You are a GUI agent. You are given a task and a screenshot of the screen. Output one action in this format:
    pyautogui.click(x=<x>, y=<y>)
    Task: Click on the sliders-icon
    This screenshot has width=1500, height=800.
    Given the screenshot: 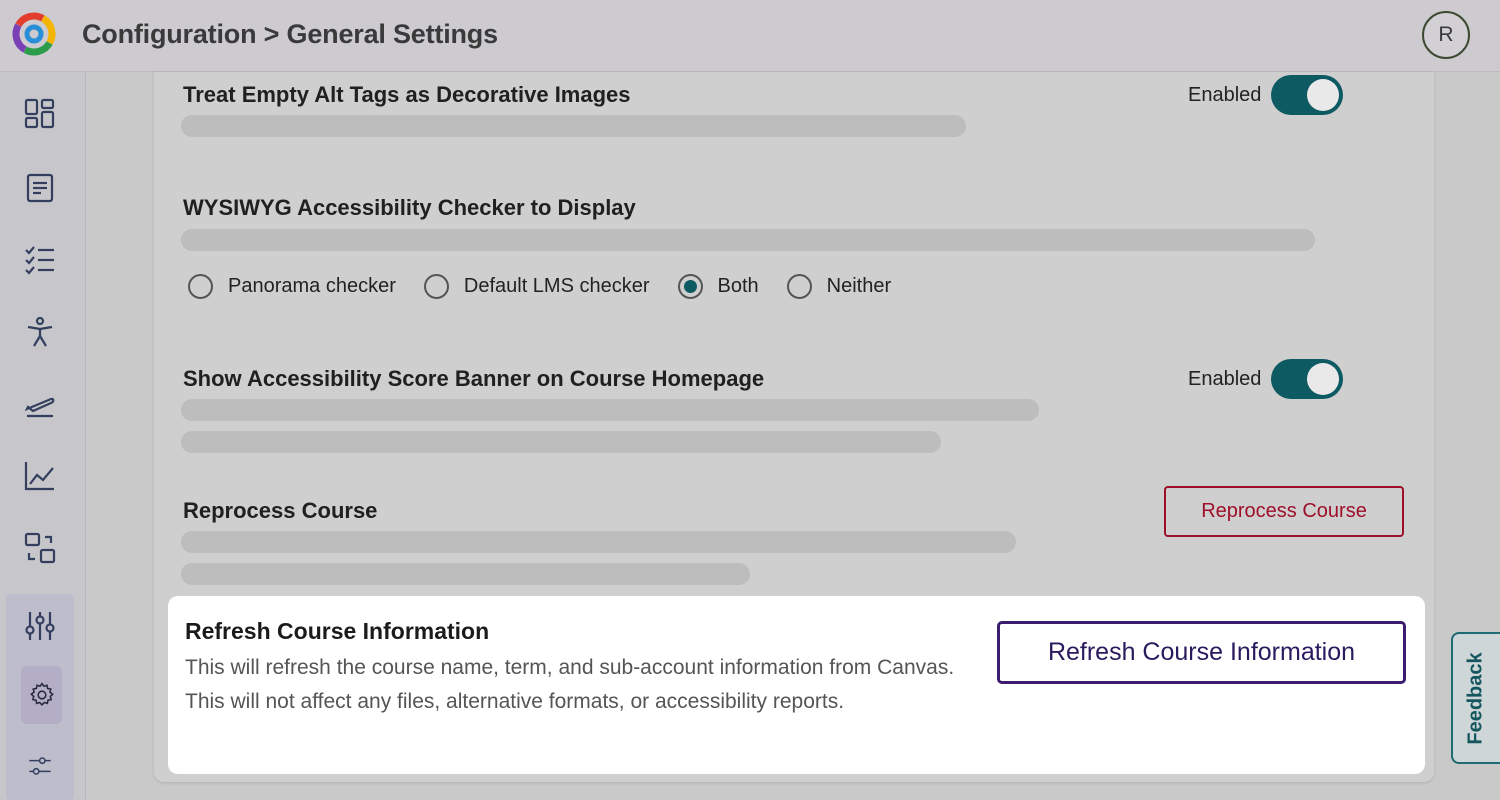 What is the action you would take?
    pyautogui.click(x=40, y=626)
    